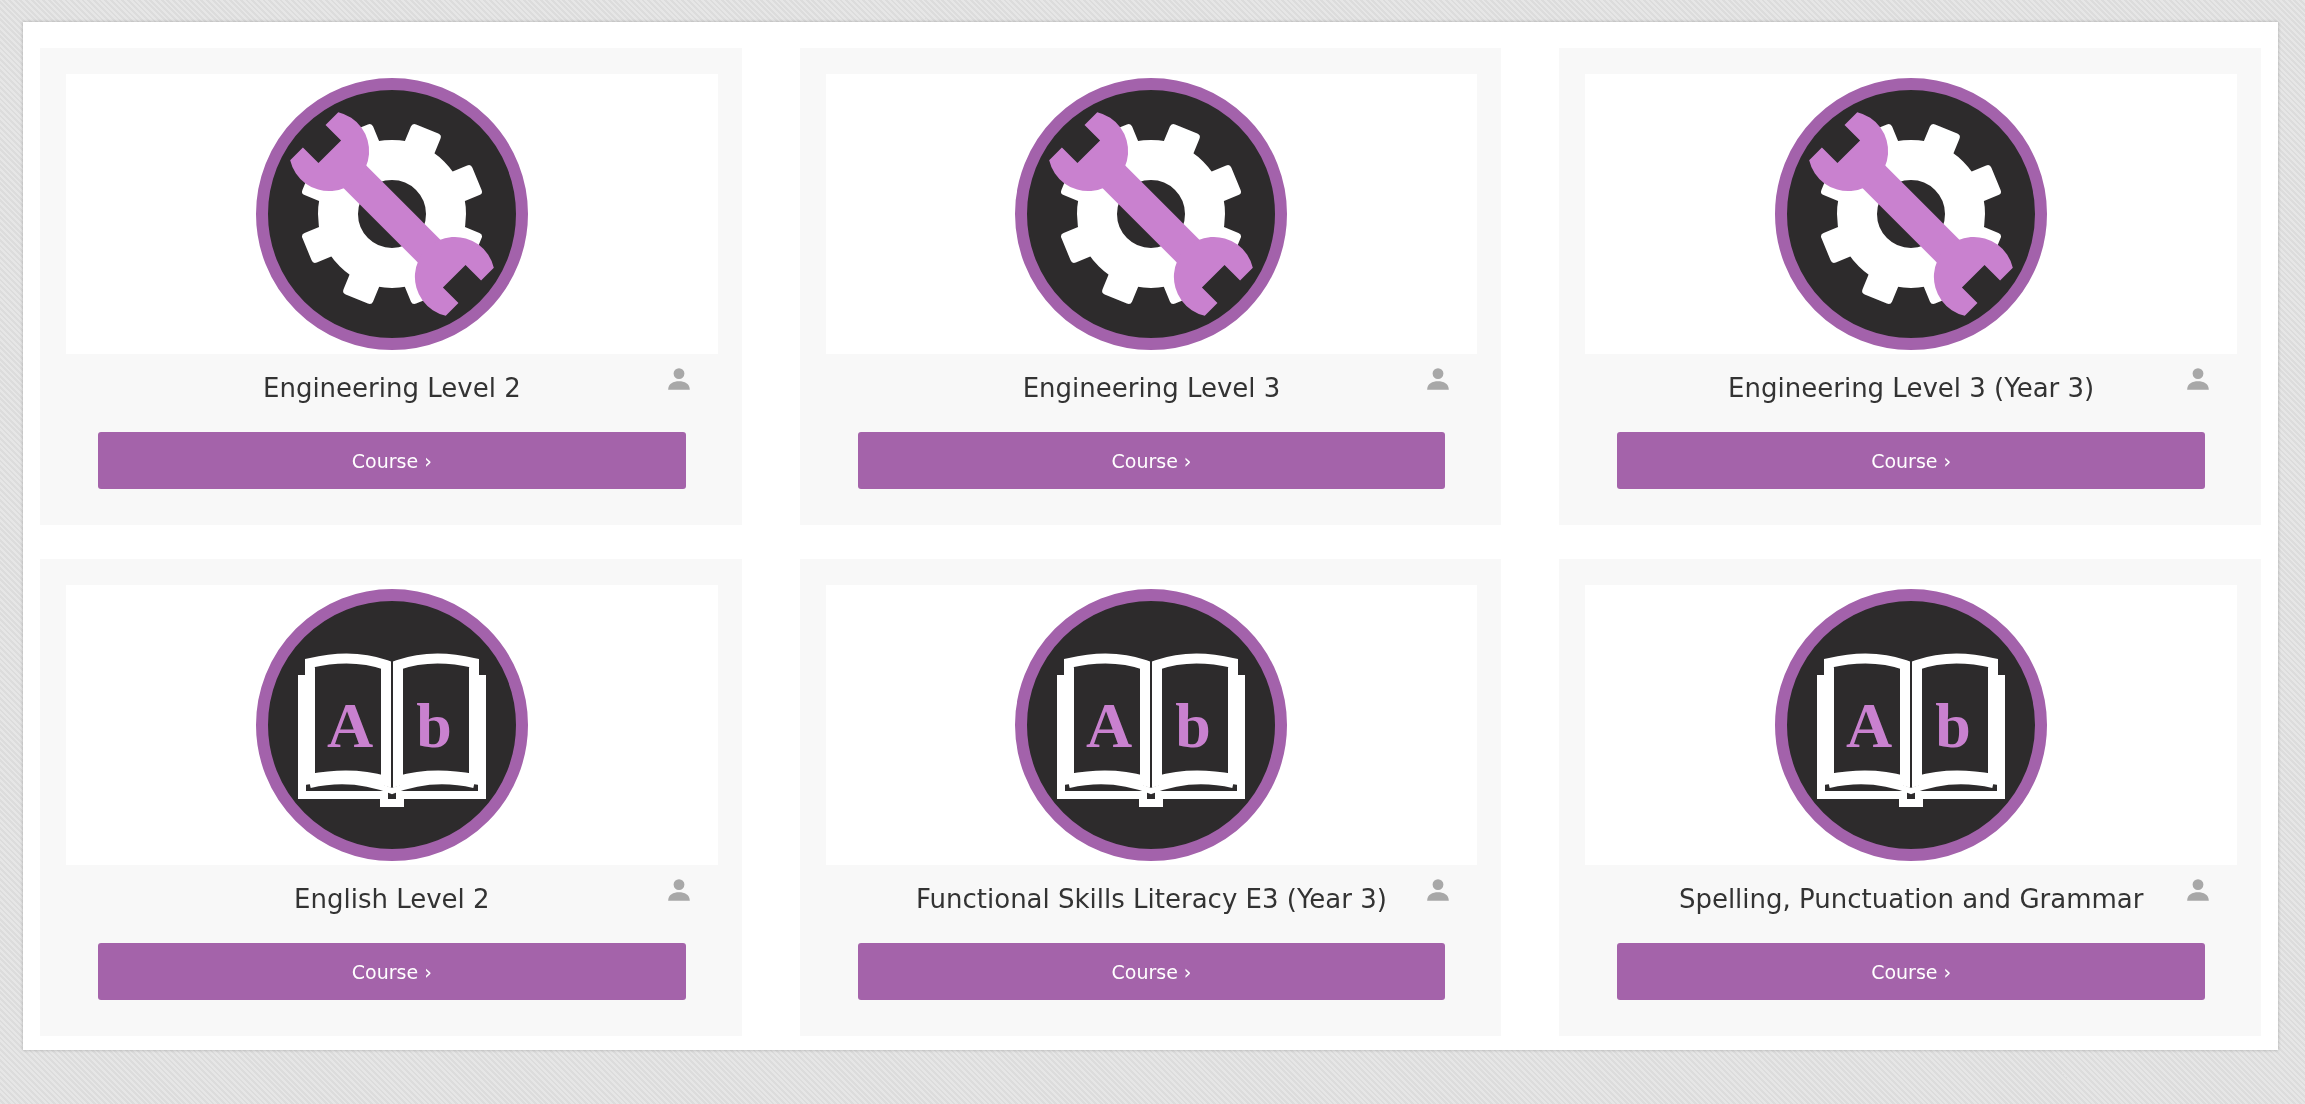 This screenshot has height=1104, width=2305. Describe the element at coordinates (1911, 388) in the screenshot. I see `course-title: Engineering Level 3 (Year 3)` at that location.